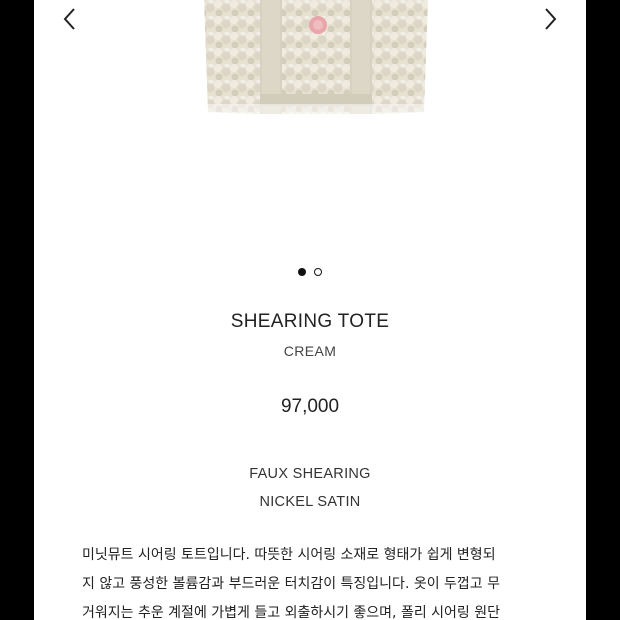 The width and height of the screenshot is (620, 620). I want to click on gallery-pagination, so click(310, 272).